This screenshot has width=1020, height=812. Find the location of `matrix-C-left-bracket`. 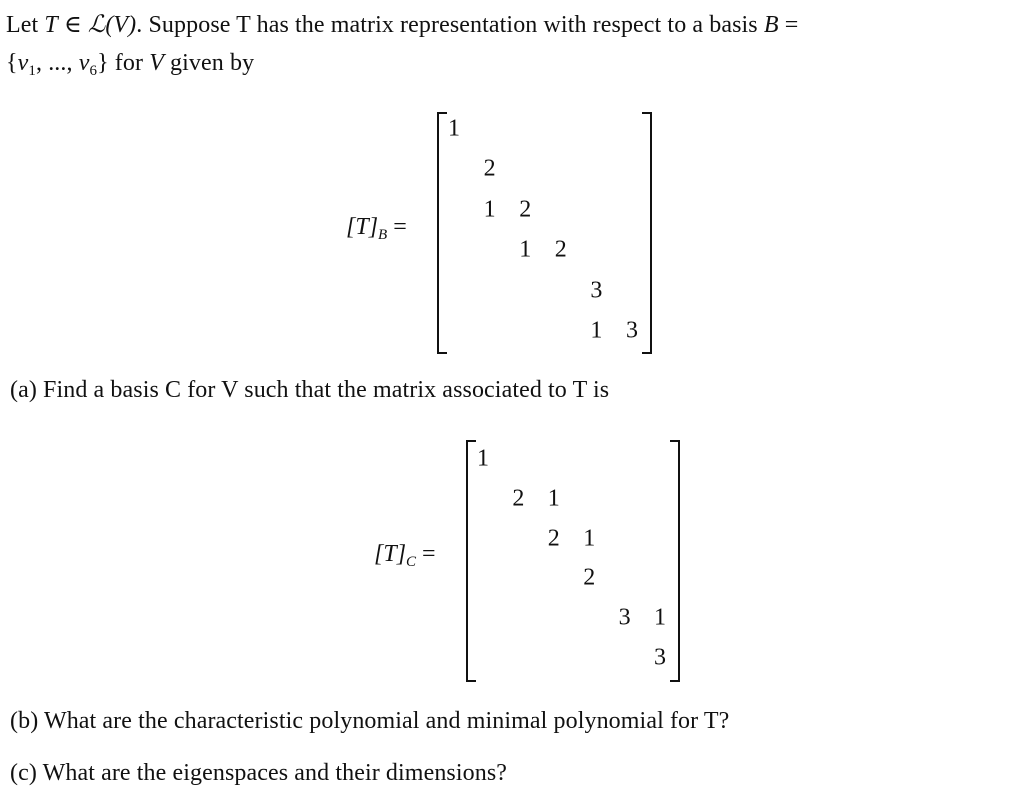

matrix-C-left-bracket is located at coordinates (471, 561).